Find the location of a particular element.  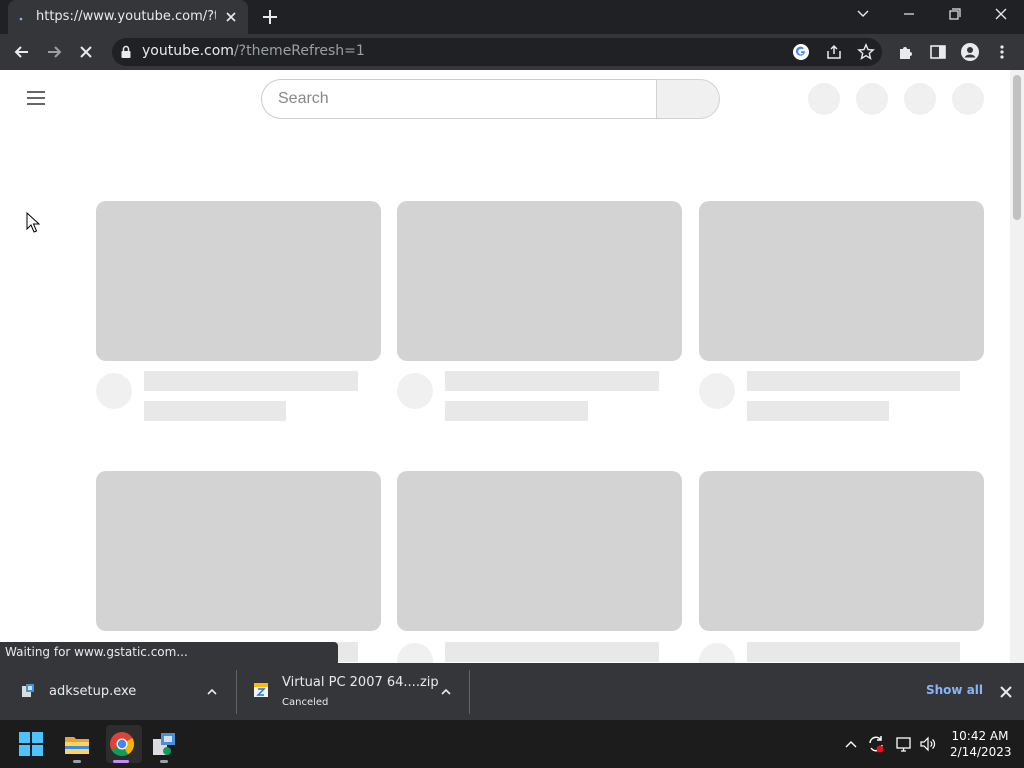

clock-time: 10:42 AM is located at coordinates (980, 736).